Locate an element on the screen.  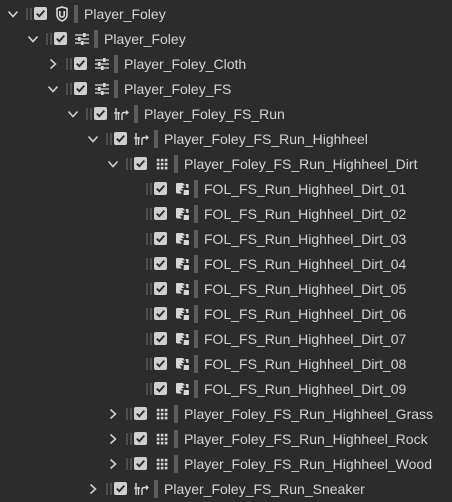
tree-item-label: FOL_FS_Run_Highheel_Dirt_08 is located at coordinates (305, 363).